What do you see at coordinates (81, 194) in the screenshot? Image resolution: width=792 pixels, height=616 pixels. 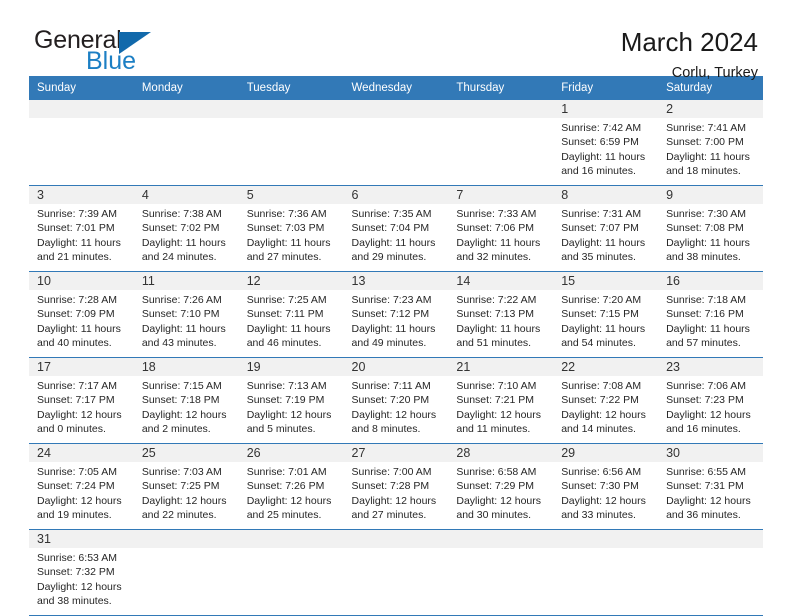 I see `day-number: 3` at bounding box center [81, 194].